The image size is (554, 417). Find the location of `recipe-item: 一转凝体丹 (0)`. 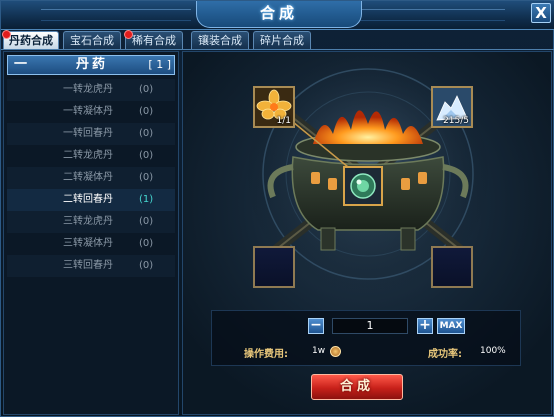

recipe-item: 一转凝体丹 (0) is located at coordinates (91, 112).